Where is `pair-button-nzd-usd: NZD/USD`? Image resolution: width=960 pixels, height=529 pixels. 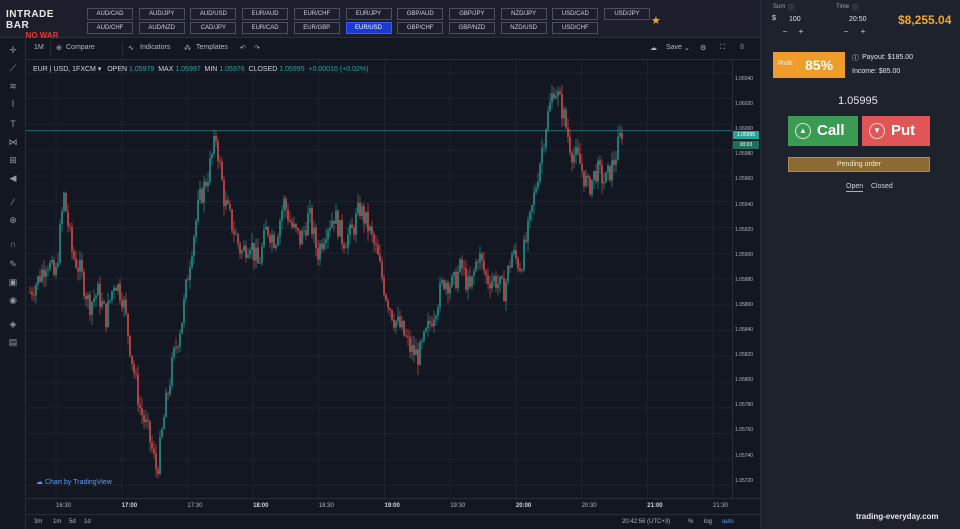 pair-button-nzd-usd: NZD/USD is located at coordinates (523, 28).